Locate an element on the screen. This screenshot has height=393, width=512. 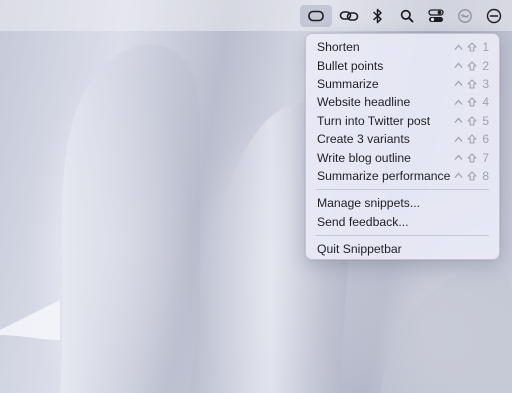
menu-item-label: Write blog outline is located at coordinates (364, 157).